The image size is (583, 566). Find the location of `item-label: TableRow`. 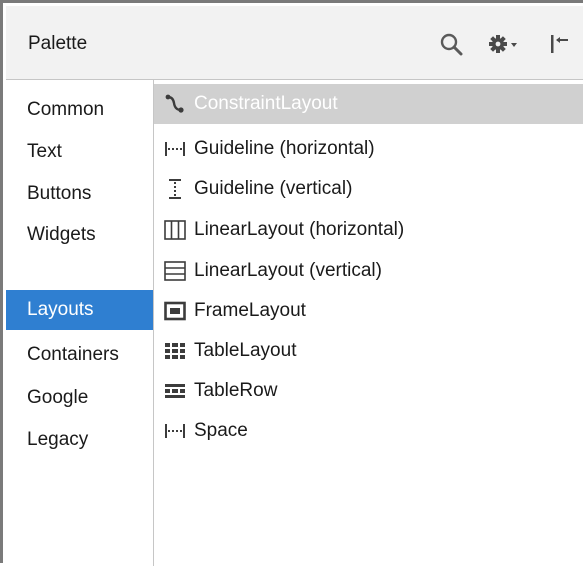

item-label: TableRow is located at coordinates (236, 390).